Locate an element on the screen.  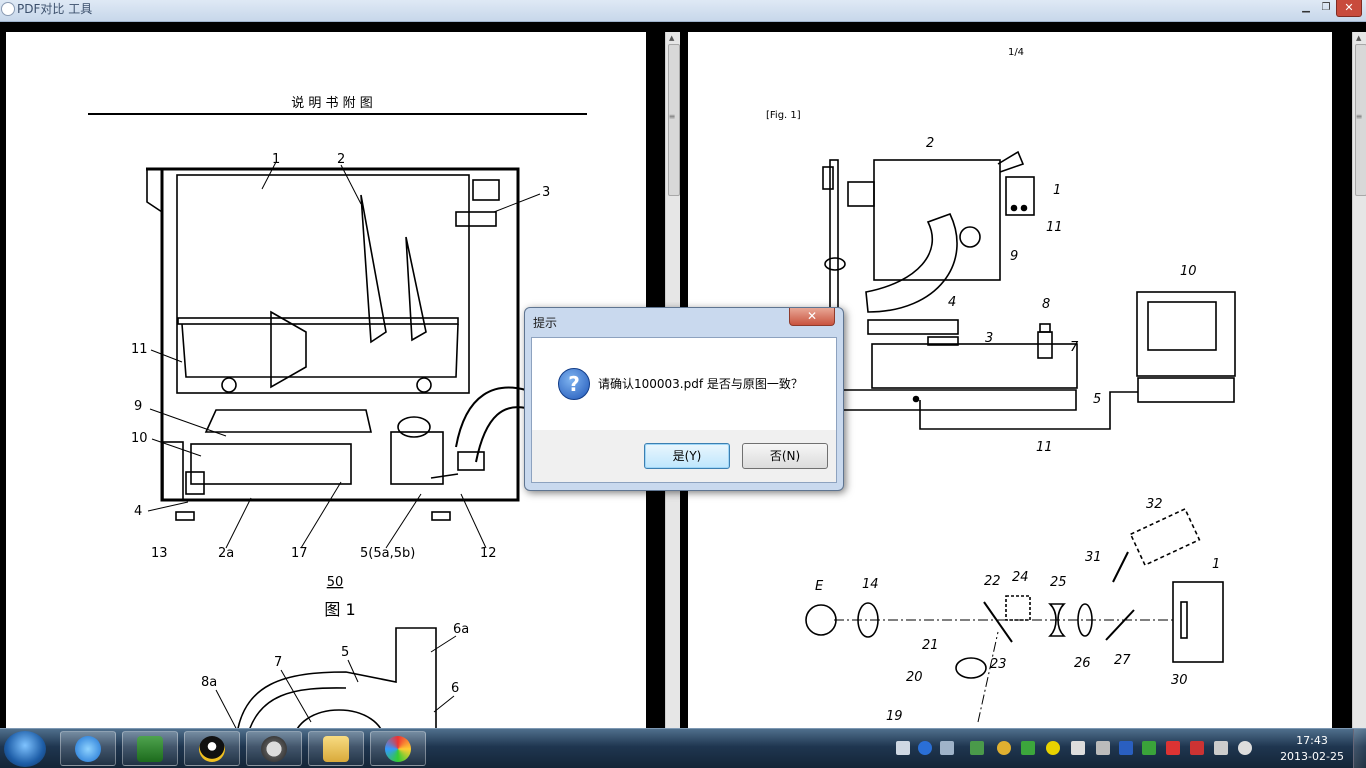
left-heading: 说 明 书 附 图 is located at coordinates (332, 103).